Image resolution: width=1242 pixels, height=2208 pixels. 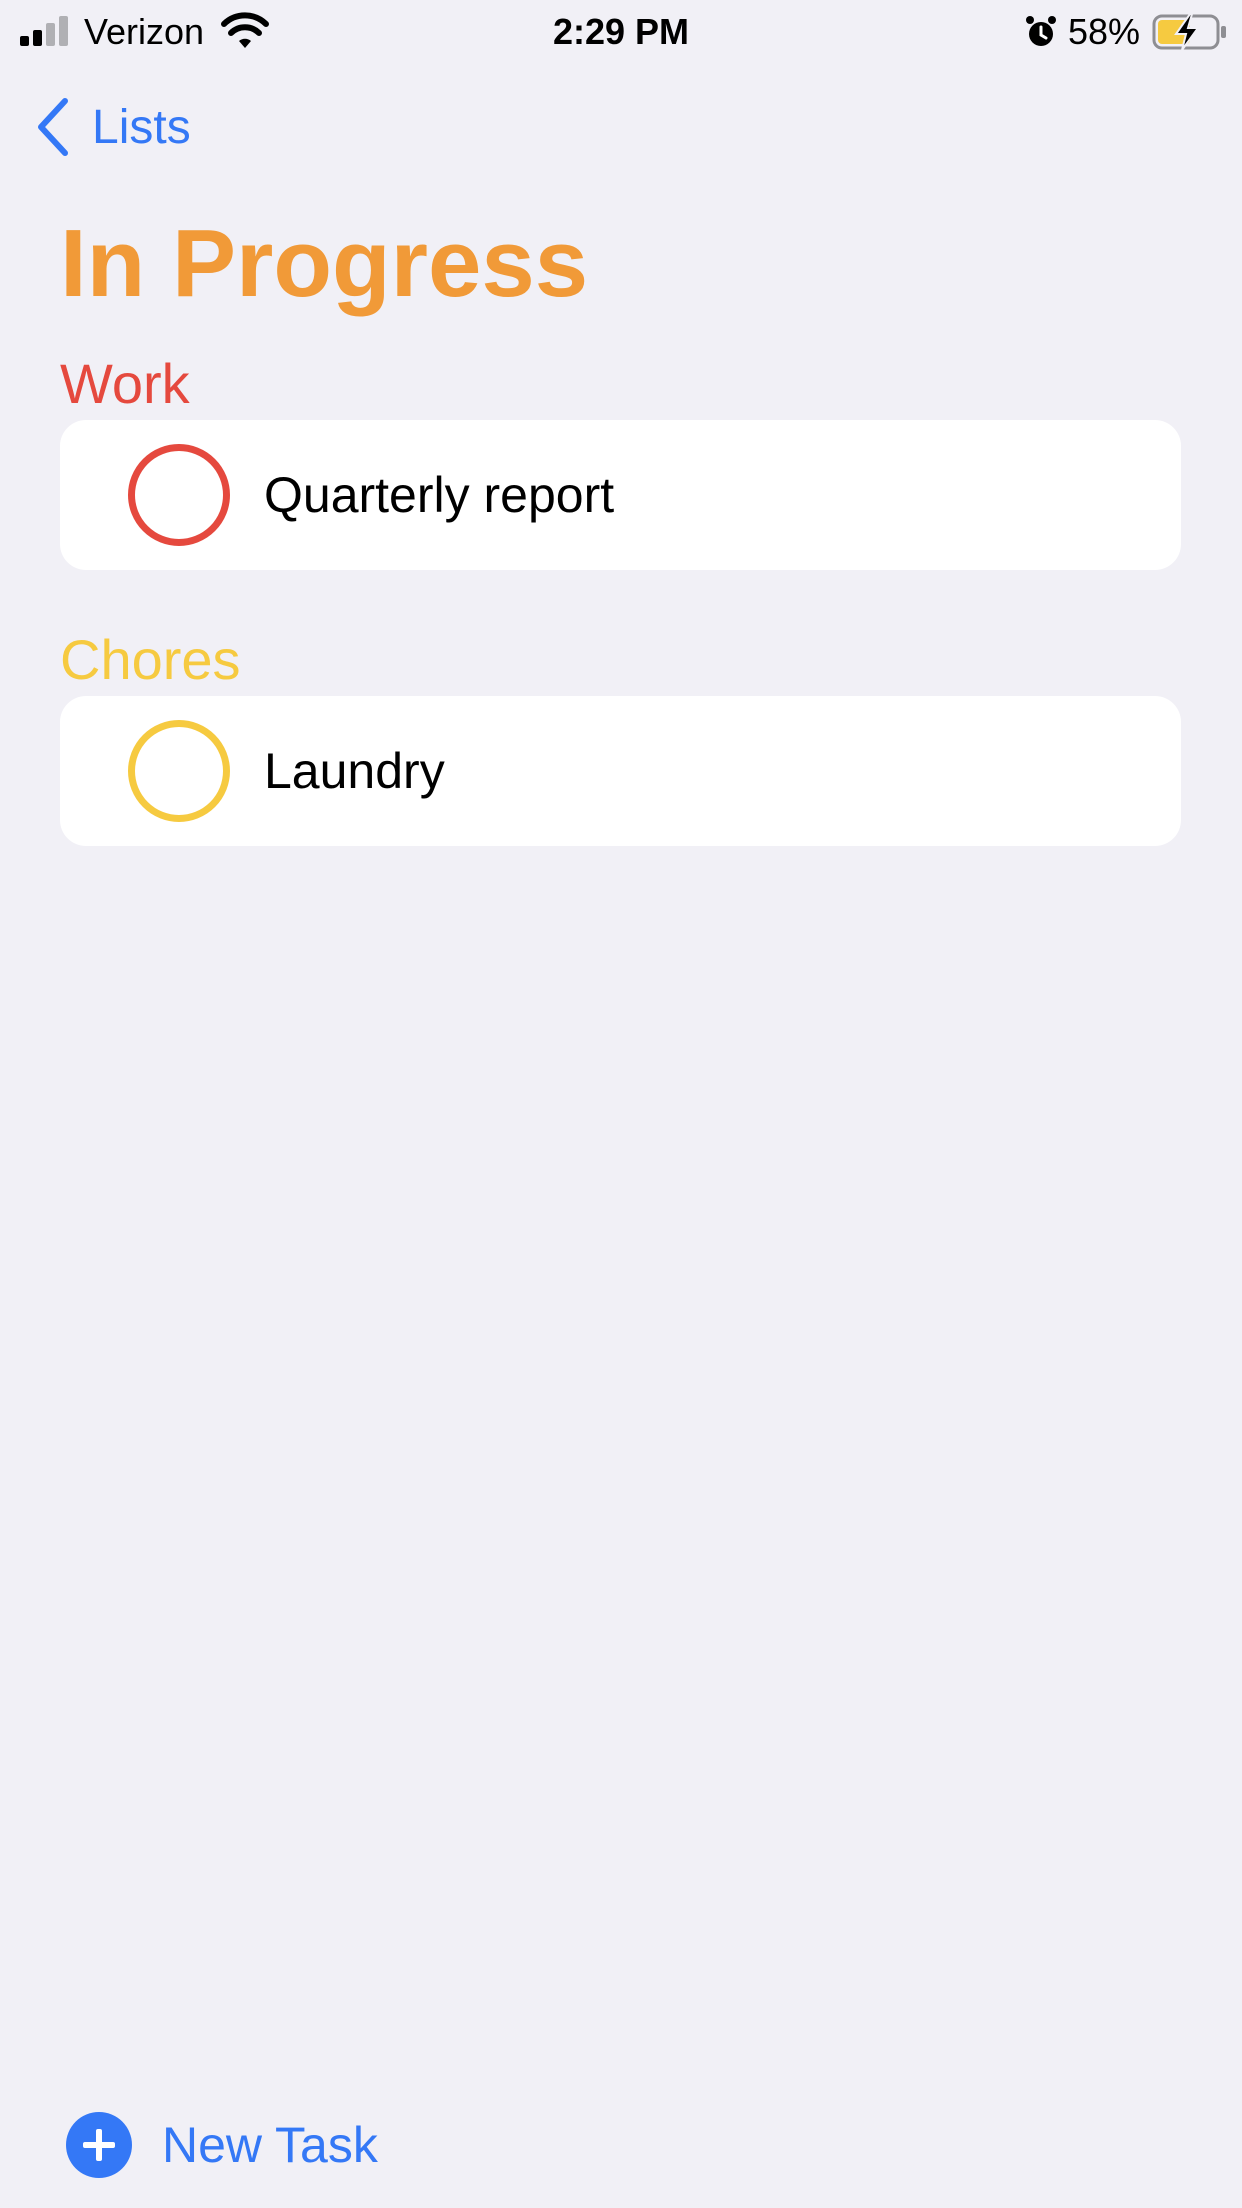 I want to click on battery-percent: 58%, so click(x=1104, y=31).